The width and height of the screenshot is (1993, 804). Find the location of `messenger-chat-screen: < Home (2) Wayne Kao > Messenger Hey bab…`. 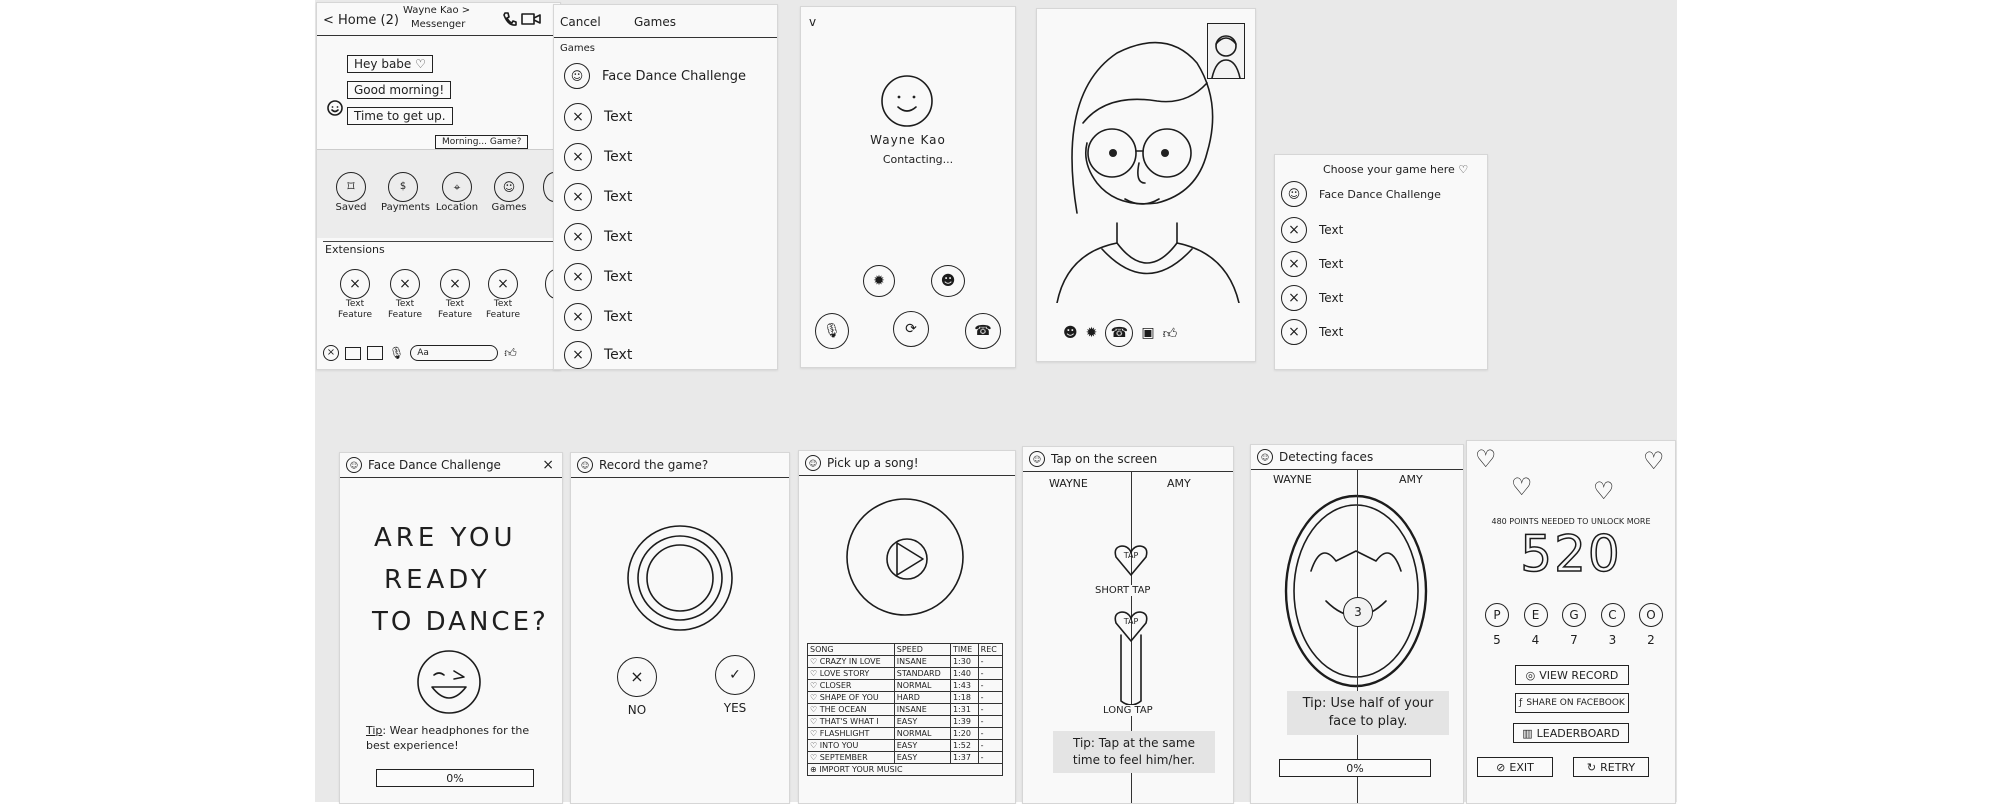

messenger-chat-screen: < Home (2) Wayne Kao > Messenger Hey bab… is located at coordinates (438, 186).